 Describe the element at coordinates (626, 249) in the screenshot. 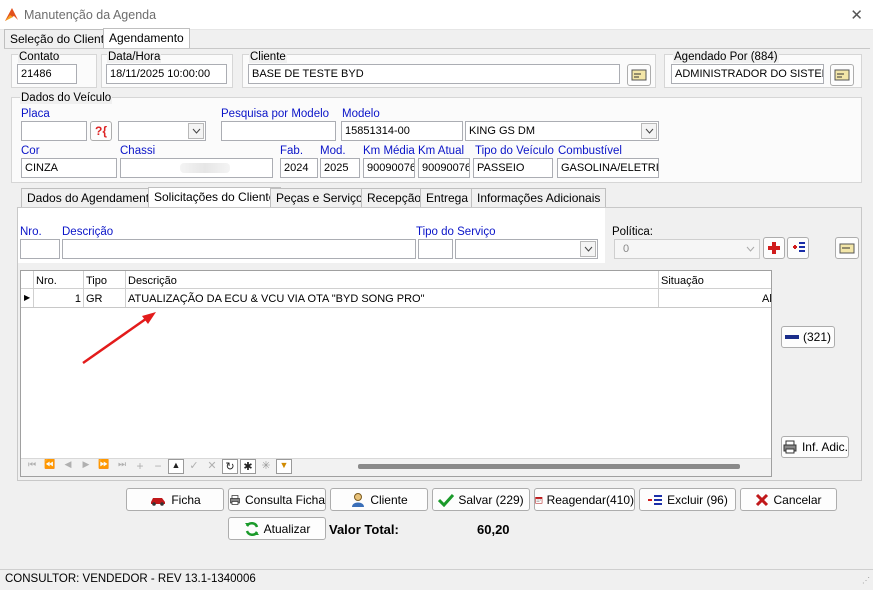

I see `politica-value: 0` at that location.